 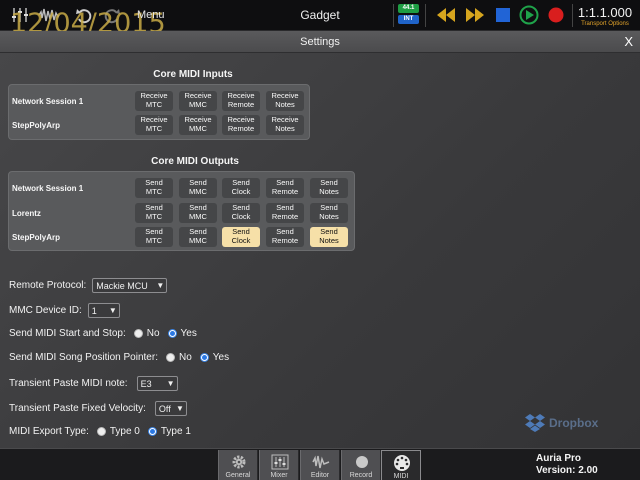 I want to click on transient-paste-velocity-label: Transient Paste Fixed Velocity:, so click(x=77, y=408).